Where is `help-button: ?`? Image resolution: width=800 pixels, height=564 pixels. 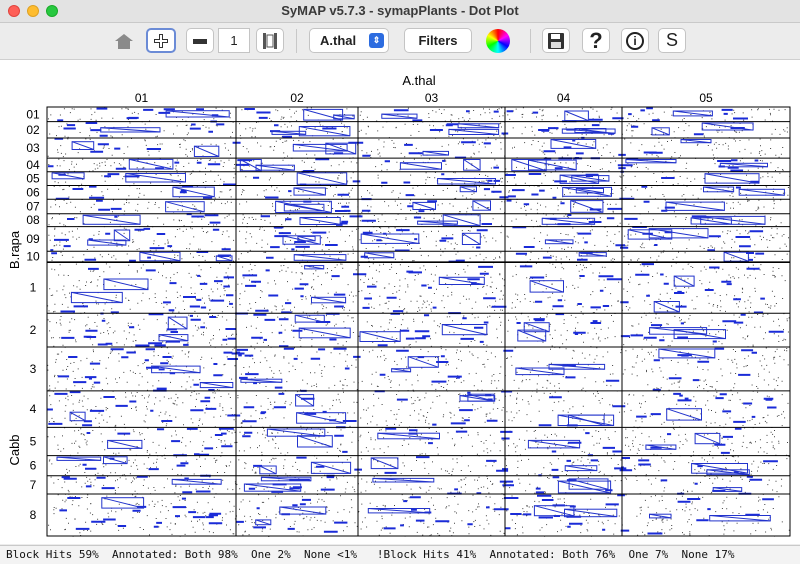 help-button: ? is located at coordinates (596, 40).